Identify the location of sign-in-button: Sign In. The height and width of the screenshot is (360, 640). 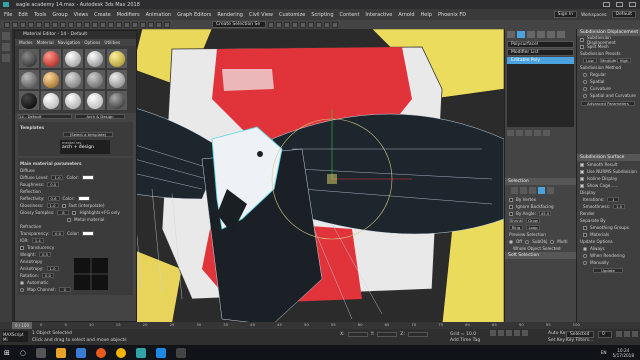
(565, 14).